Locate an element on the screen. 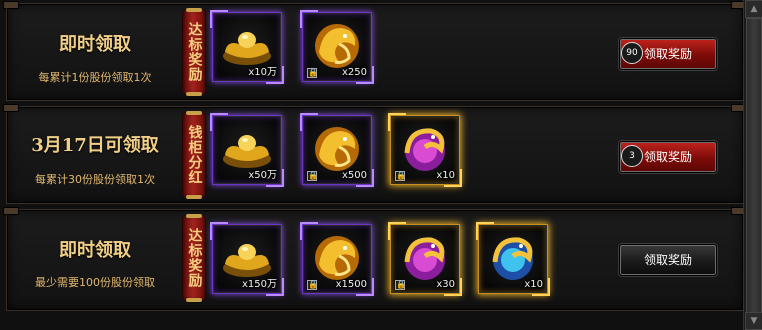 The width and height of the screenshot is (762, 330). reward-slot: 🔒 x500 is located at coordinates (337, 150).